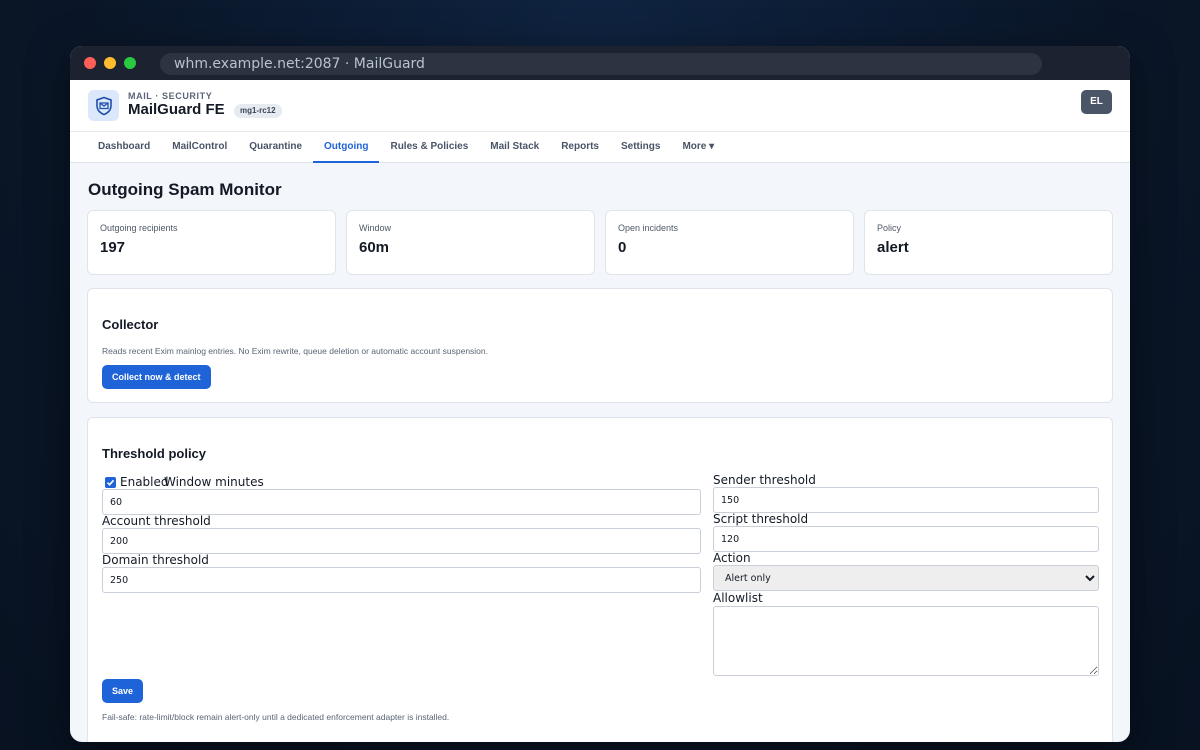  Describe the element at coordinates (729, 242) in the screenshot. I see `stat-card-open-incidents: Open incidents 0` at that location.